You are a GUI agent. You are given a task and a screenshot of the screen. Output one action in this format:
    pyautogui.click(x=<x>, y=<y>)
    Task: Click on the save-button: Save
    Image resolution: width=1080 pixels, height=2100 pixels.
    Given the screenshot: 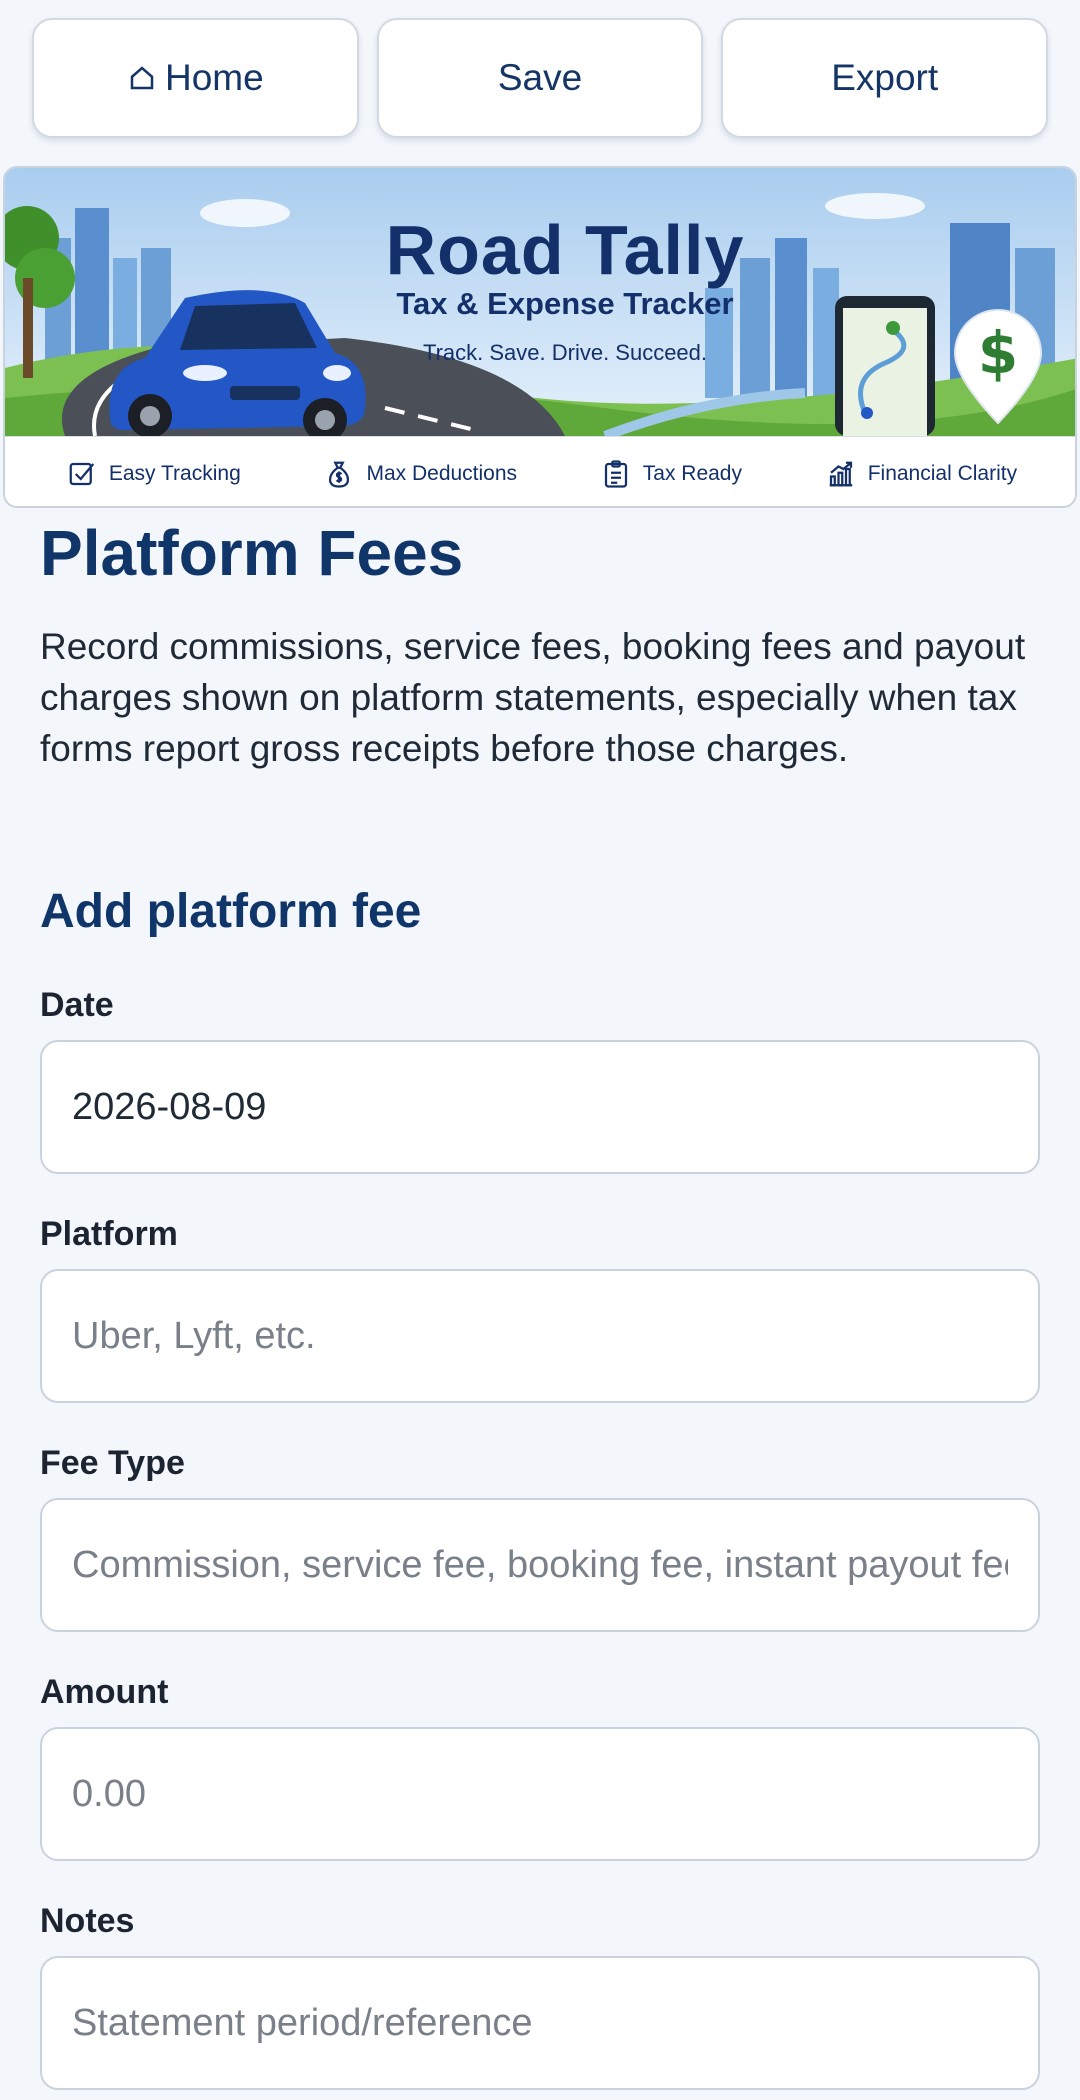 What is the action you would take?
    pyautogui.click(x=540, y=78)
    